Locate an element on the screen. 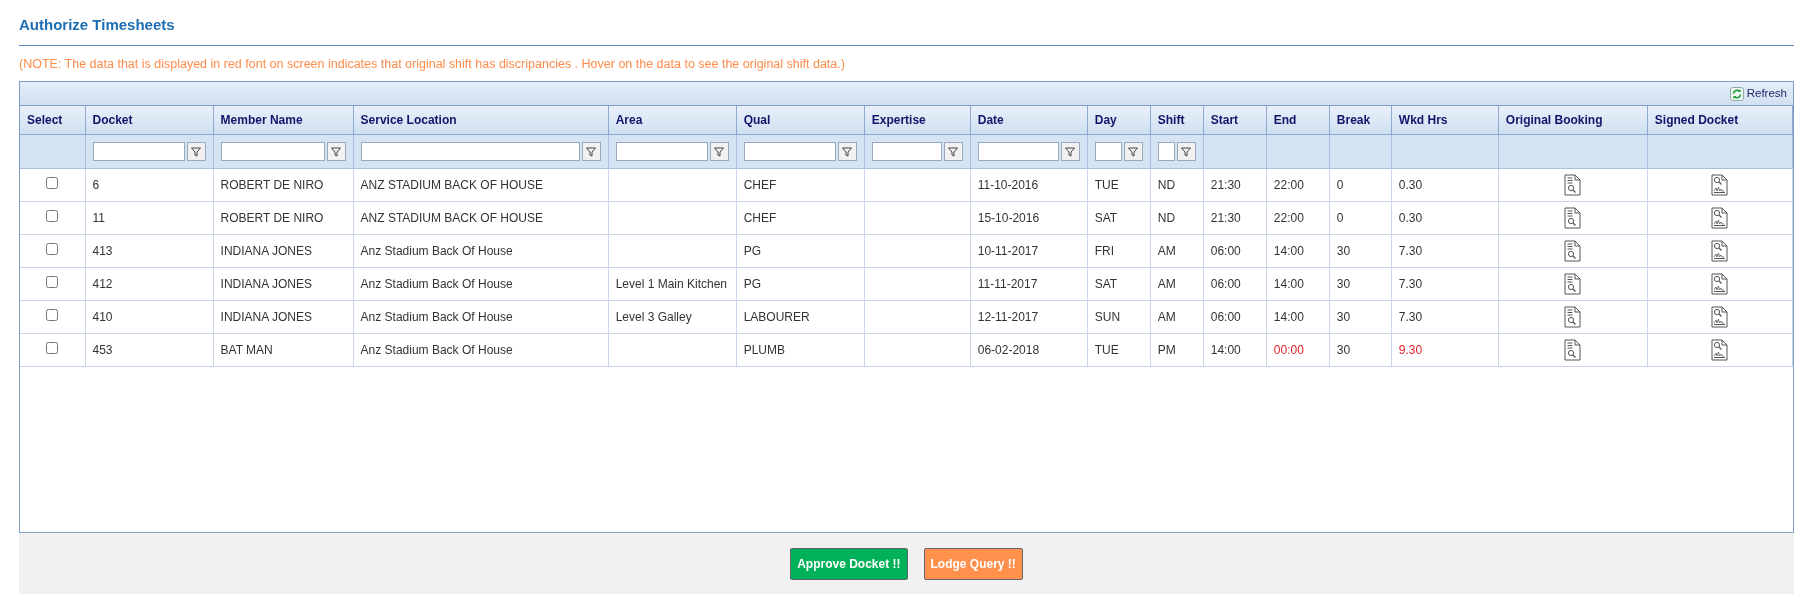 The height and width of the screenshot is (605, 1810). table-cell: 410 is located at coordinates (149, 317).